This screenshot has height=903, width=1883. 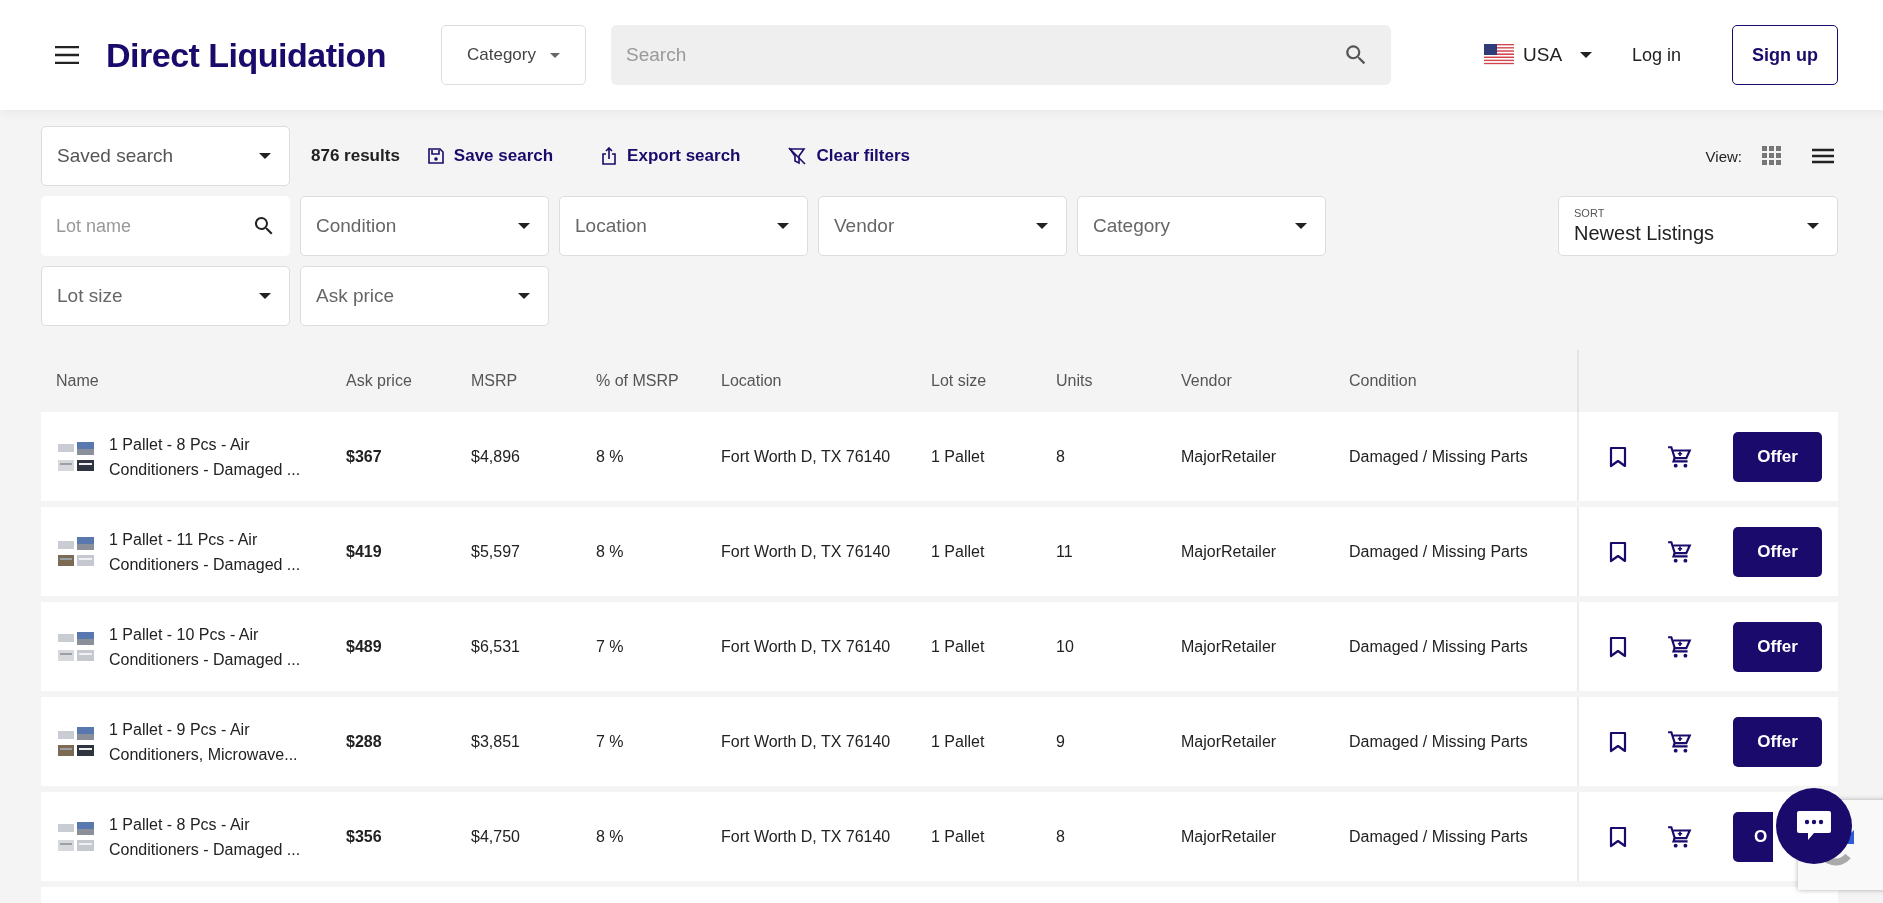 I want to click on saved-search-dropdown: Saved search, so click(x=165, y=156).